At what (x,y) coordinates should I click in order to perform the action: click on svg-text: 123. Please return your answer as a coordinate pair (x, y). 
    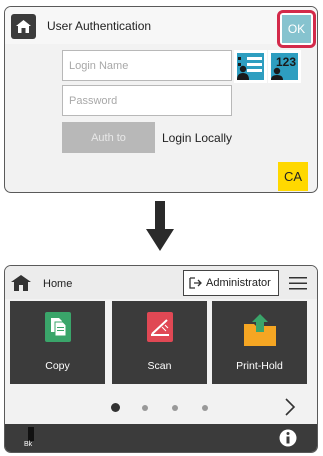
    Looking at the image, I should click on (286, 62).